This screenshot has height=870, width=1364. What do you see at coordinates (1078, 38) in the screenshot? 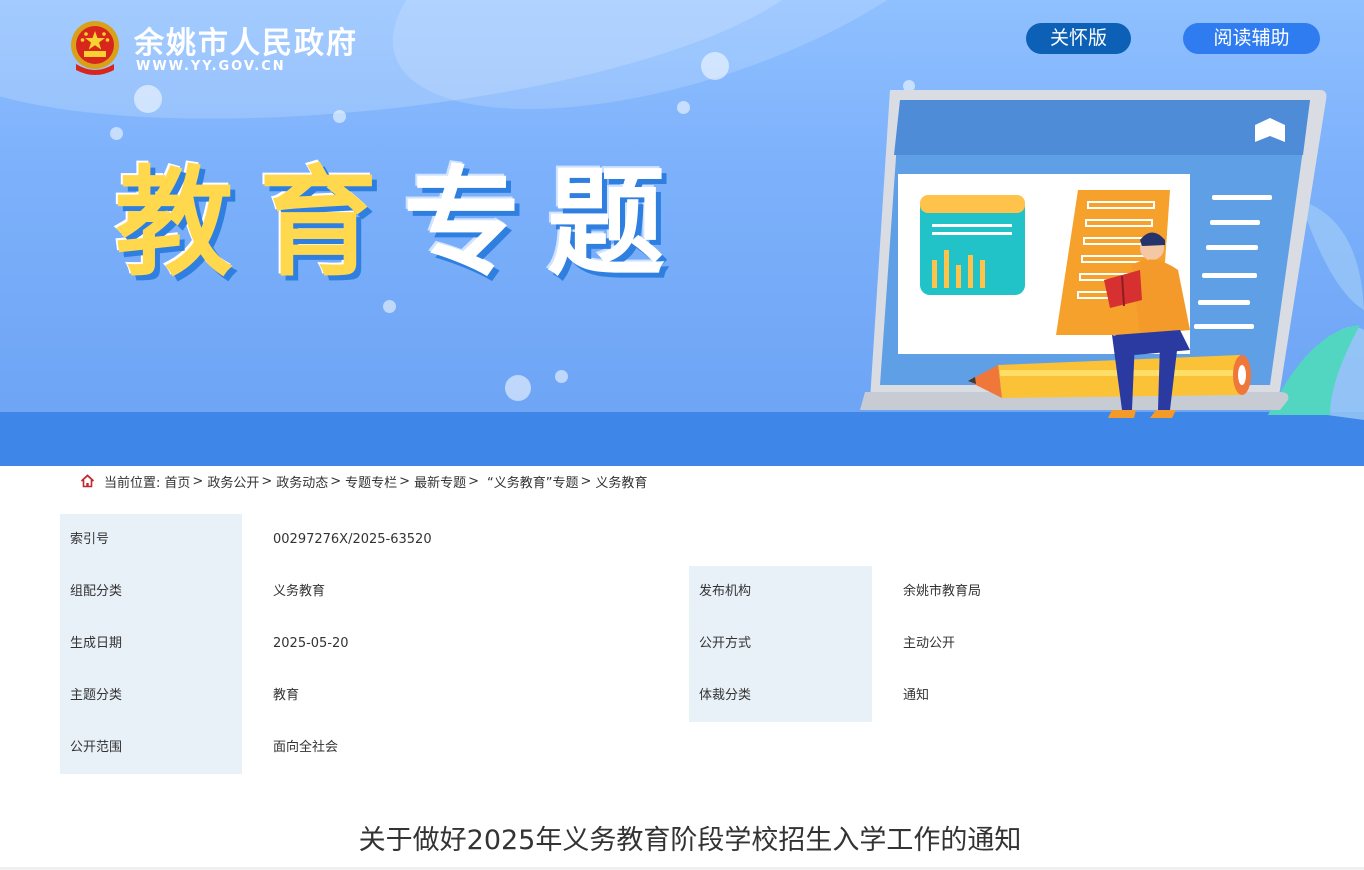
I see `care-mode-button: 关怀版` at bounding box center [1078, 38].